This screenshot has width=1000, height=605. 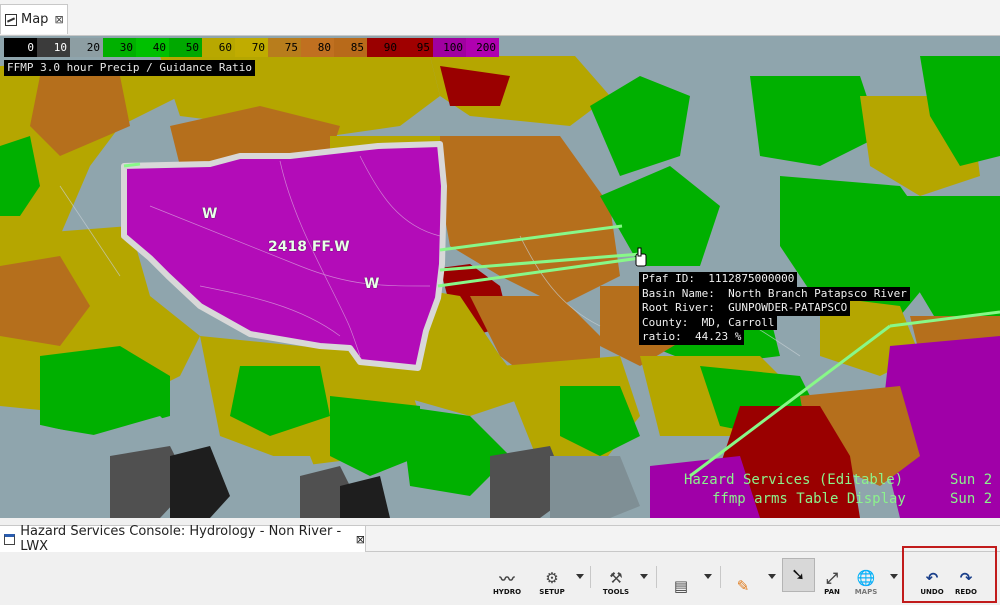 What do you see at coordinates (745, 308) in the screenshot?
I see `readout-root-river: Root River: GUNPOWDER-PATAPSCO` at bounding box center [745, 308].